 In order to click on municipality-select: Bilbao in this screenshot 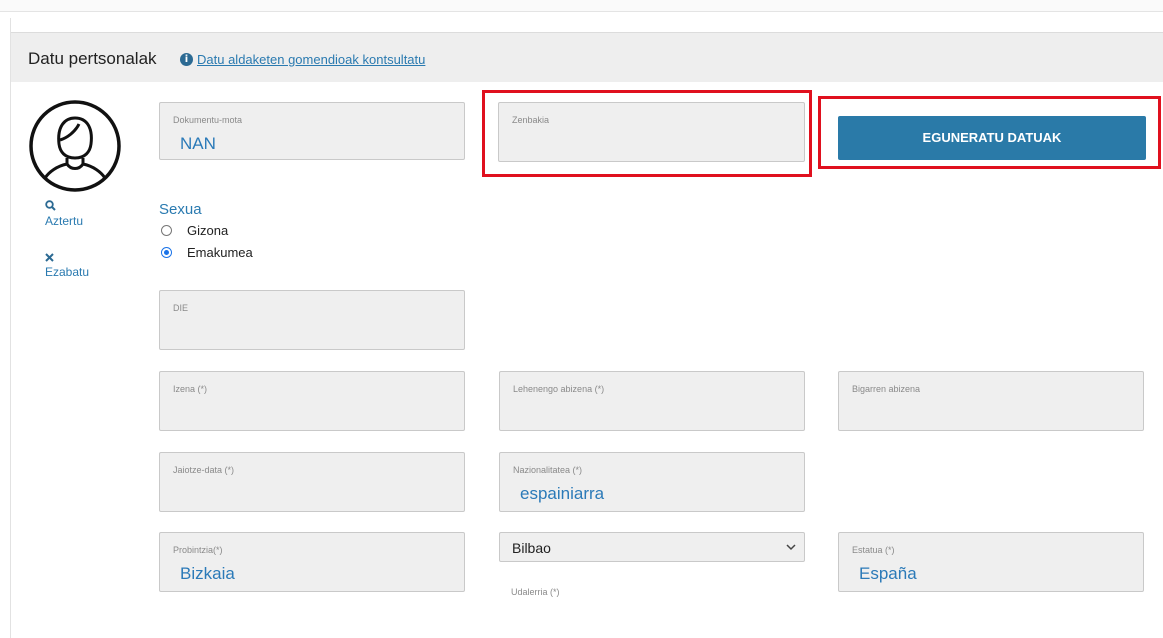, I will do `click(652, 547)`.